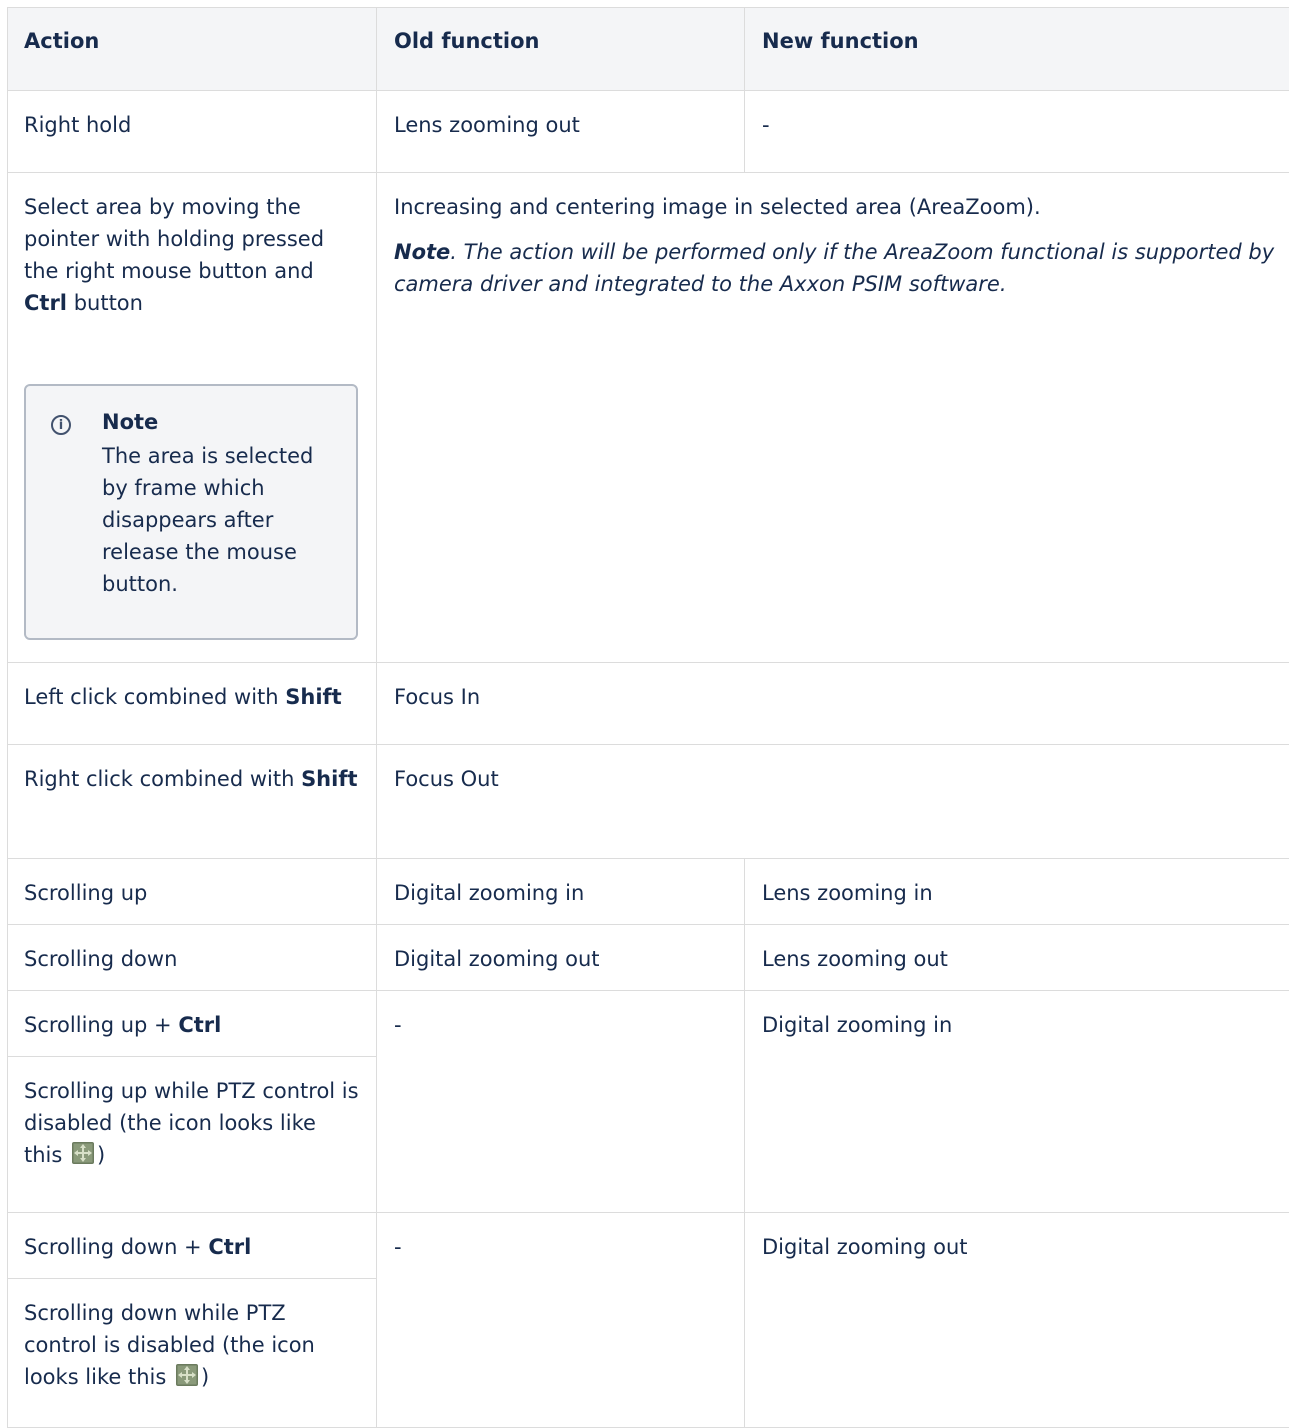  Describe the element at coordinates (205, 1377) in the screenshot. I see `row8-action2-end: )` at that location.